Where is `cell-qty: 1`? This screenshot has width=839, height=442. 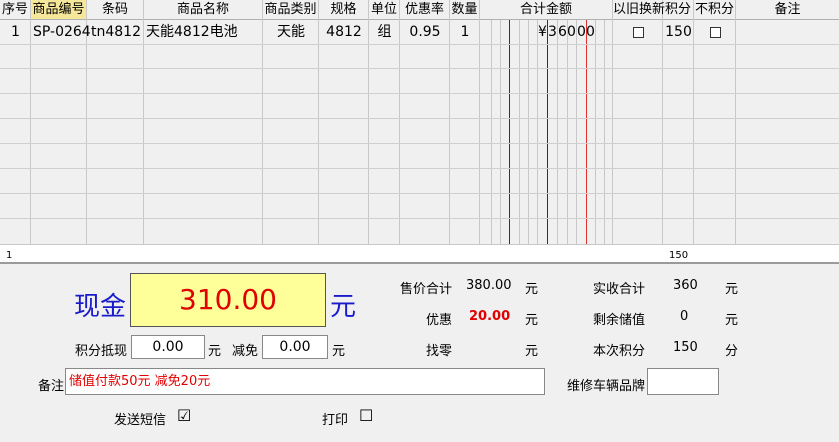 cell-qty: 1 is located at coordinates (465, 32).